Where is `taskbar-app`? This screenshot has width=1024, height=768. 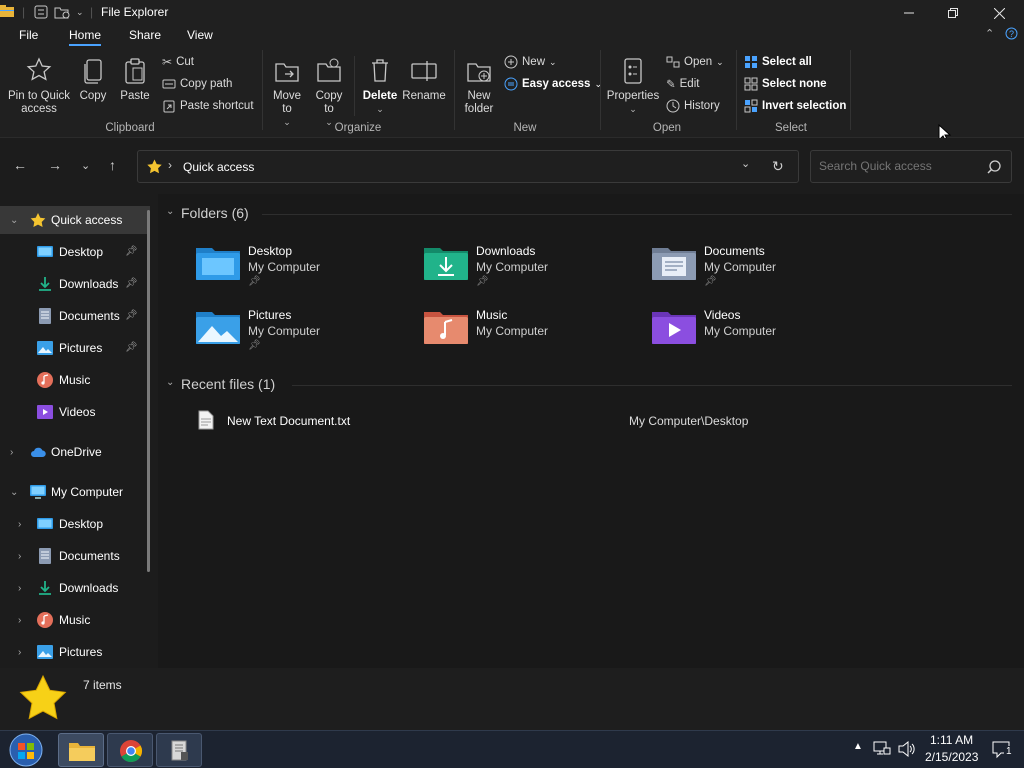
taskbar-app is located at coordinates (179, 750).